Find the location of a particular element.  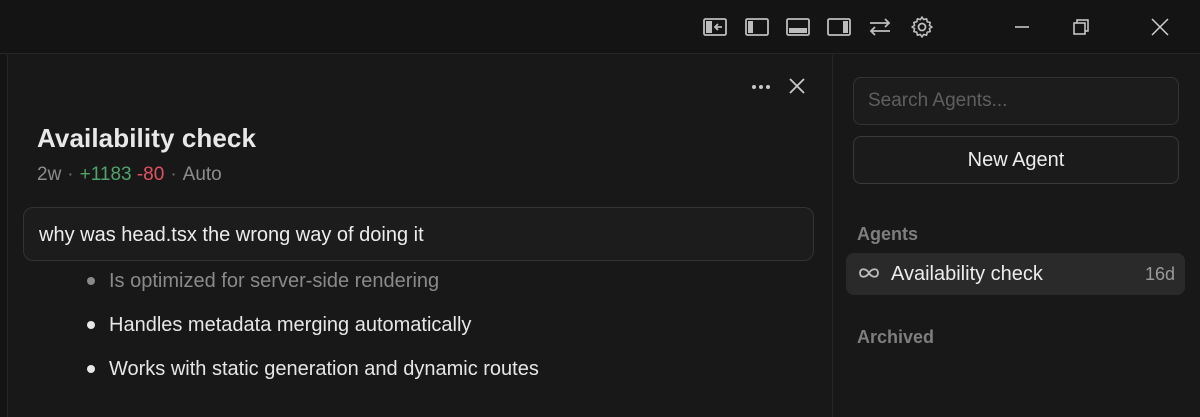

infinity-icon is located at coordinates (869, 273).